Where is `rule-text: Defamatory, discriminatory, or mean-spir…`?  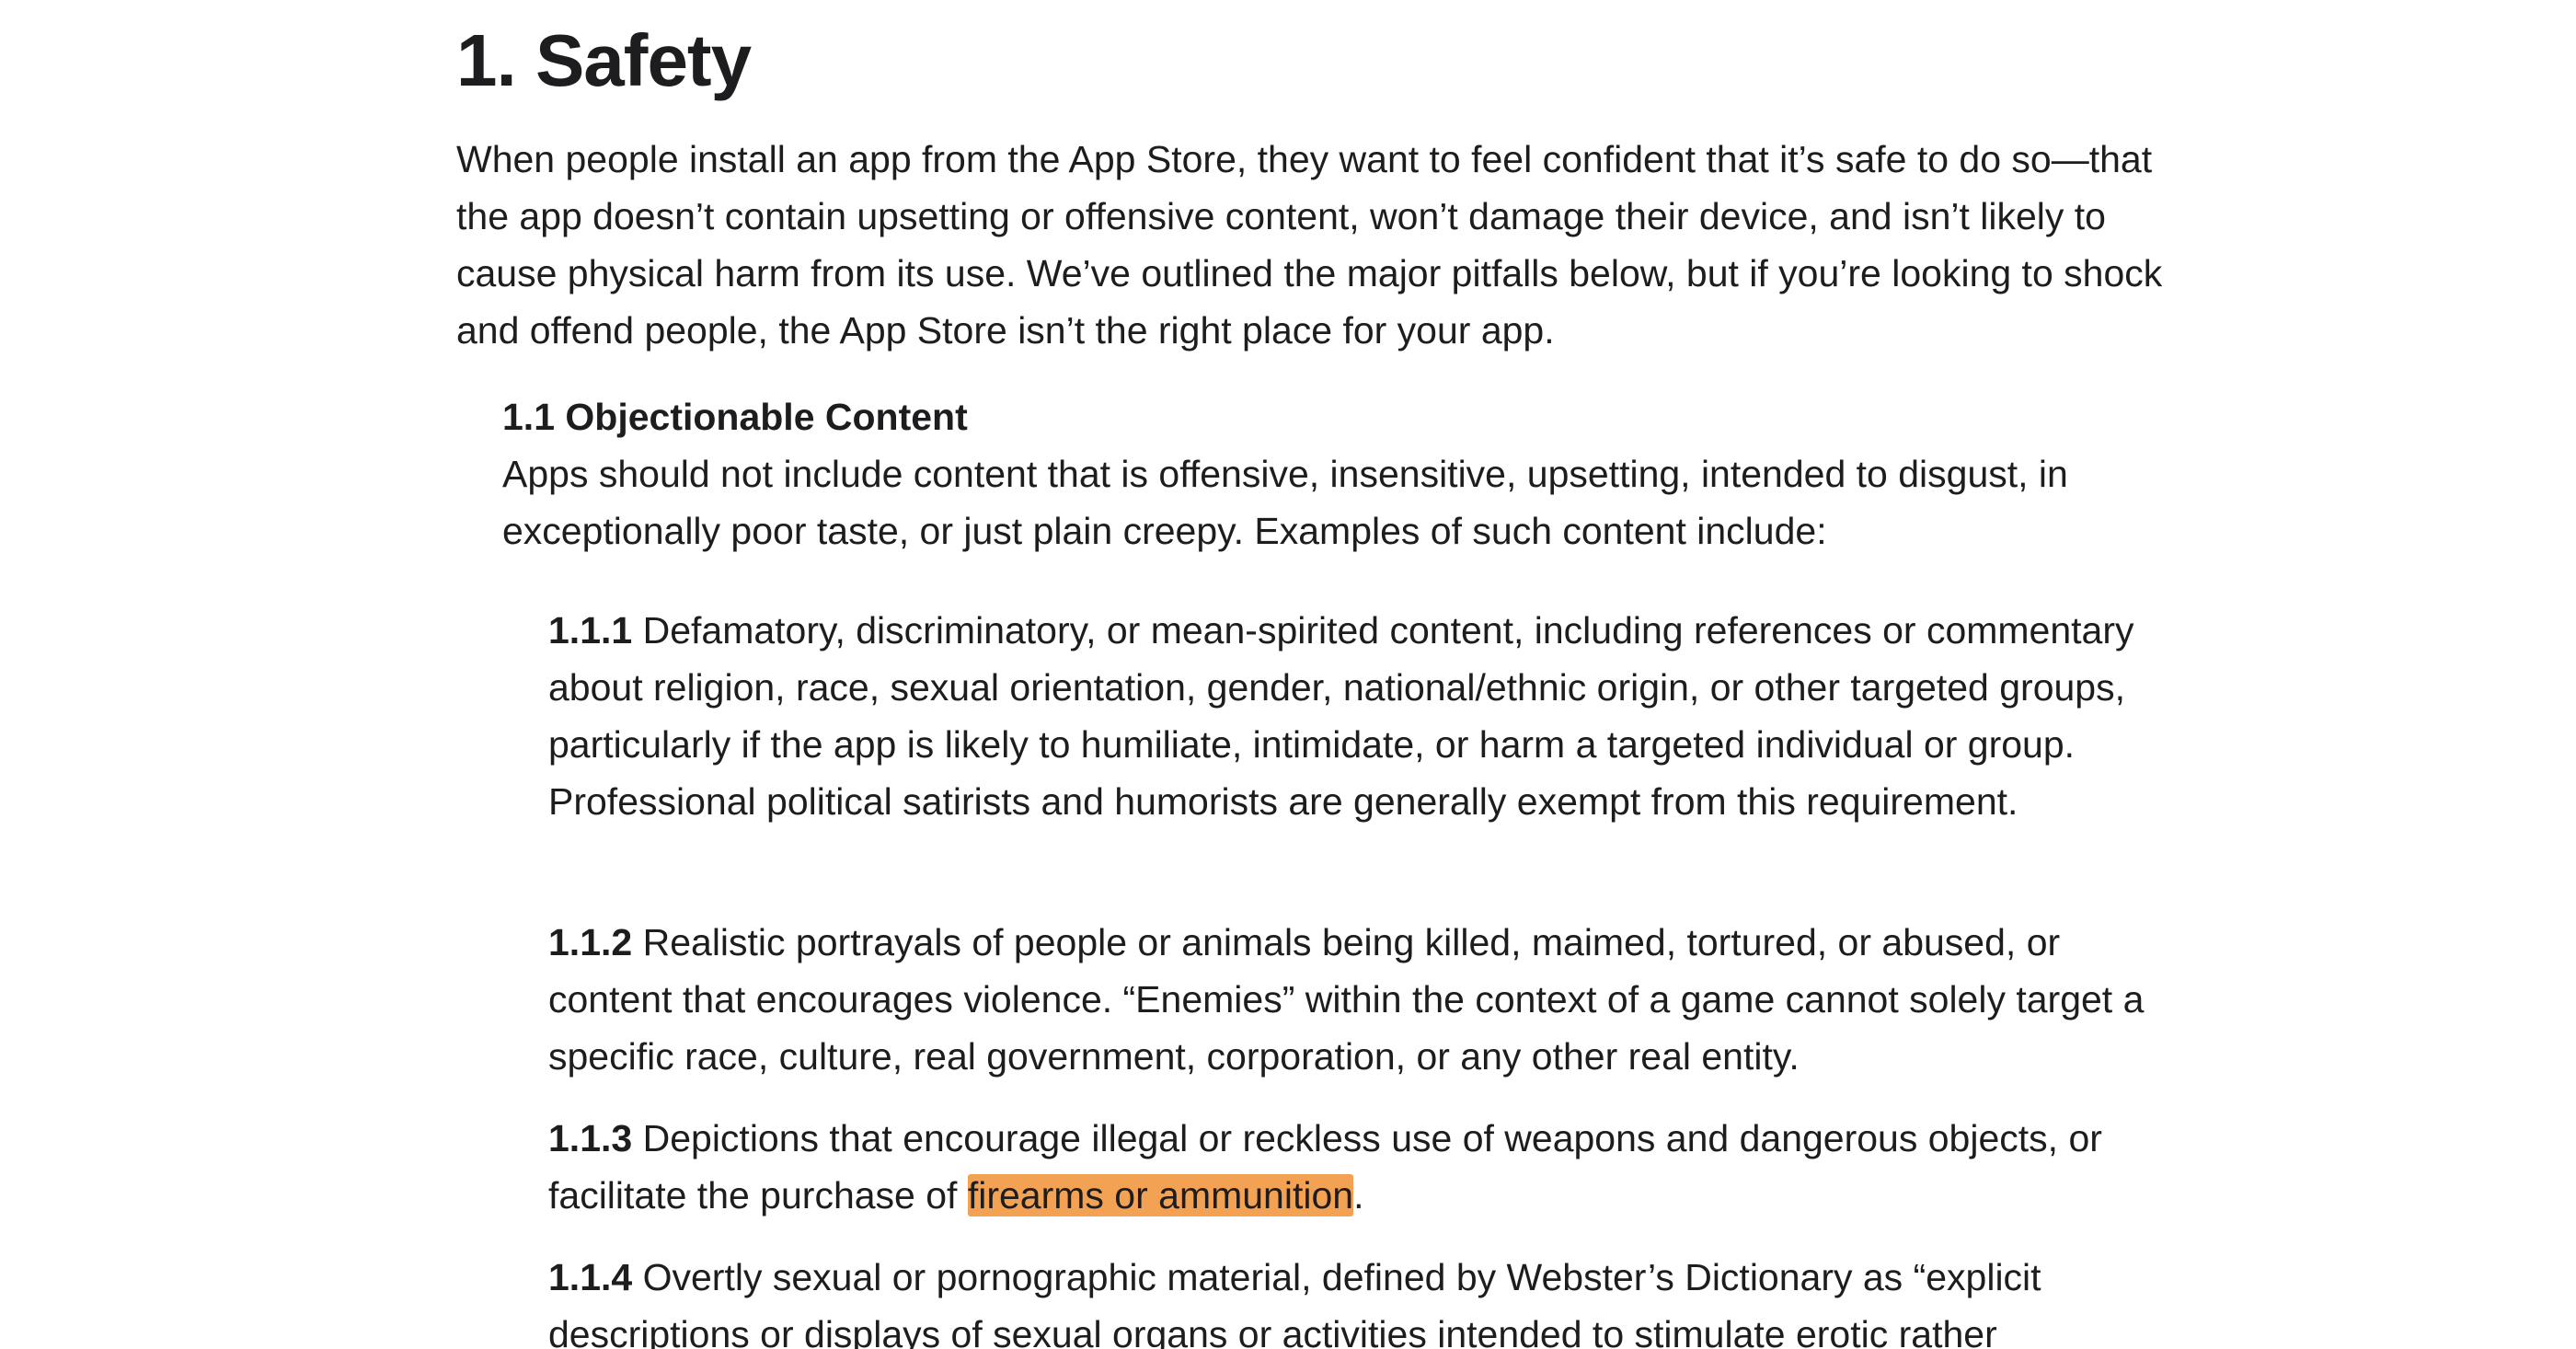
rule-text: Defamatory, discriminatory, or mean-spir… is located at coordinates (1341, 716).